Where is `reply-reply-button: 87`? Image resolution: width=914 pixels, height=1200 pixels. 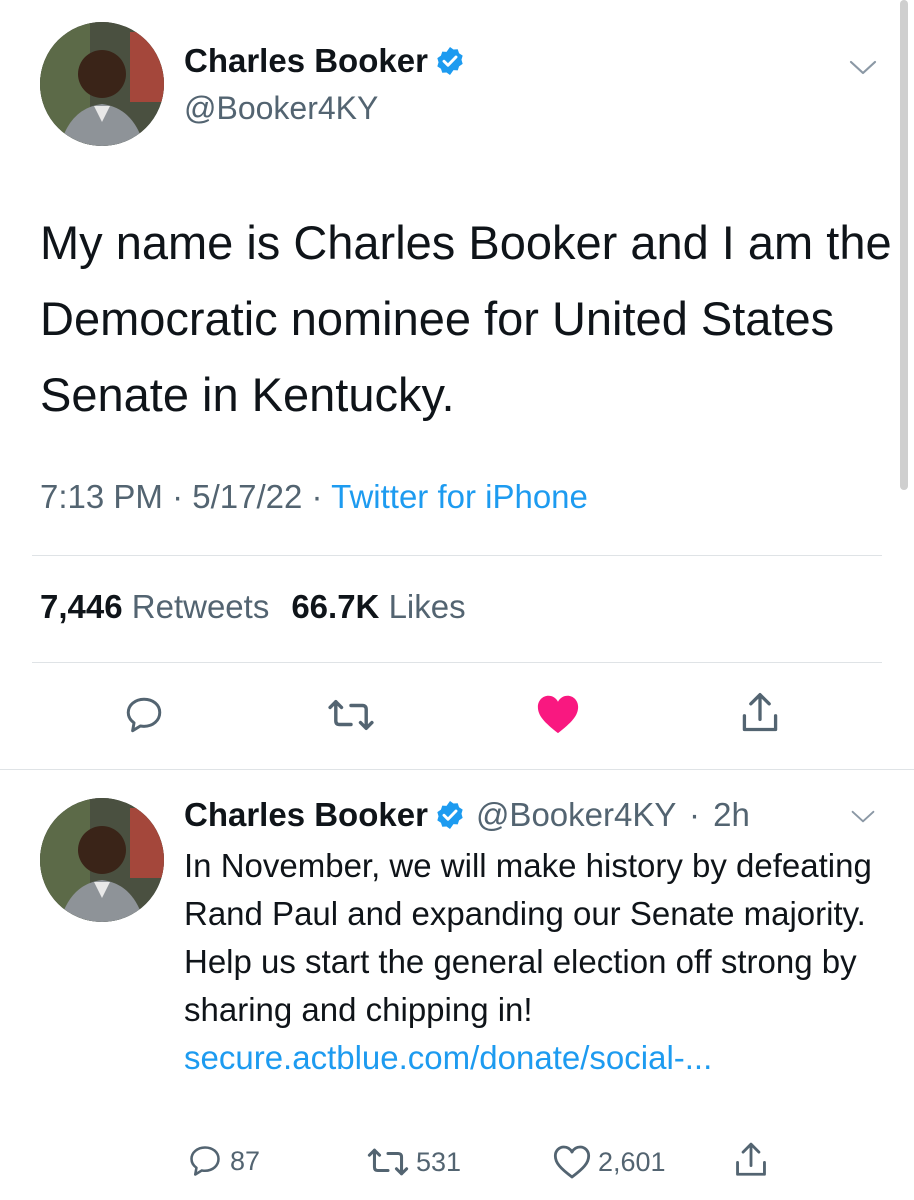
reply-reply-button: 87 is located at coordinates (223, 1161).